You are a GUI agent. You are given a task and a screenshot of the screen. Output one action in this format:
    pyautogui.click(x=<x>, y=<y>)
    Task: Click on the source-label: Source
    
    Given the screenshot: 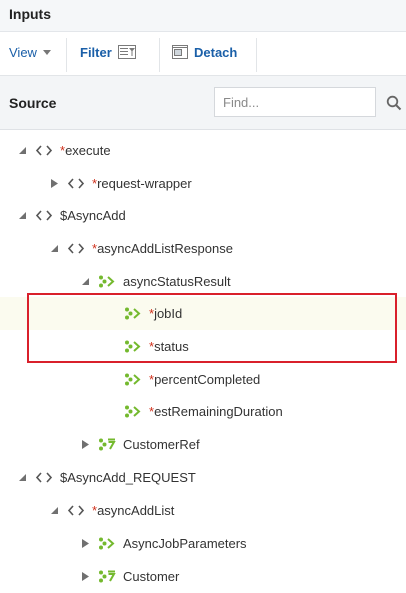 What is the action you would take?
    pyautogui.click(x=33, y=103)
    